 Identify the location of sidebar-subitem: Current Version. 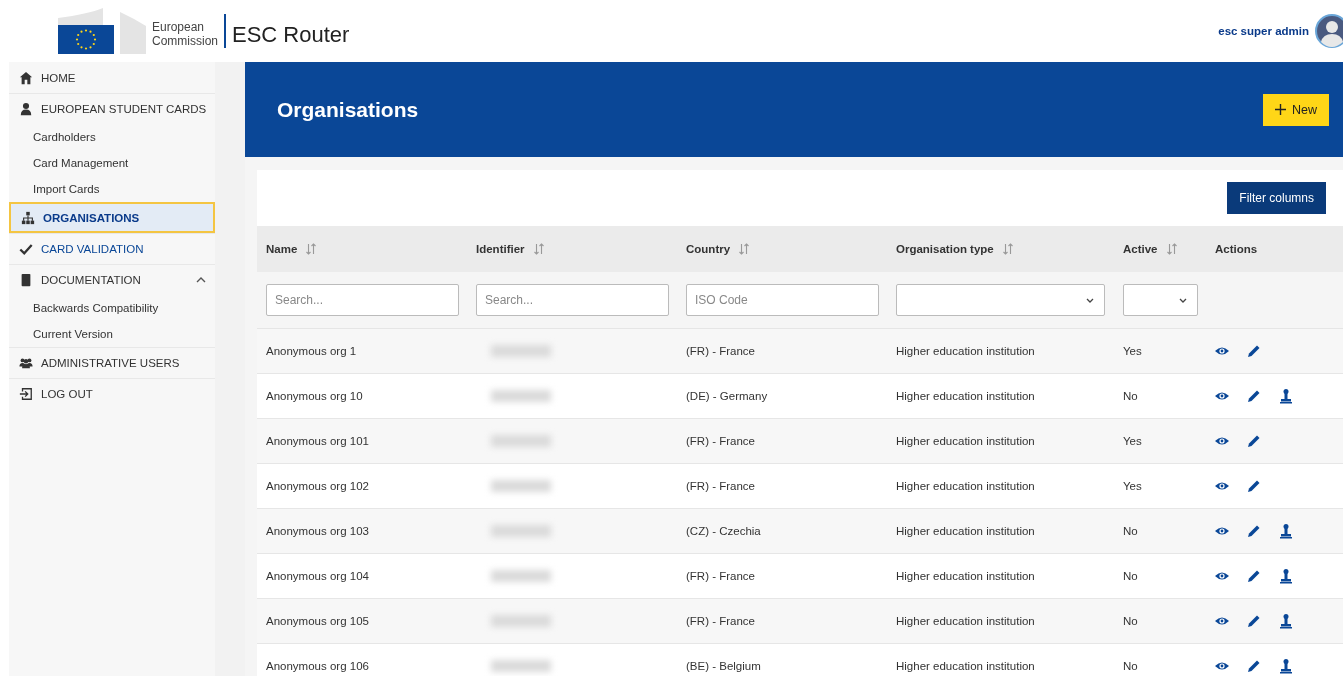
(112, 334).